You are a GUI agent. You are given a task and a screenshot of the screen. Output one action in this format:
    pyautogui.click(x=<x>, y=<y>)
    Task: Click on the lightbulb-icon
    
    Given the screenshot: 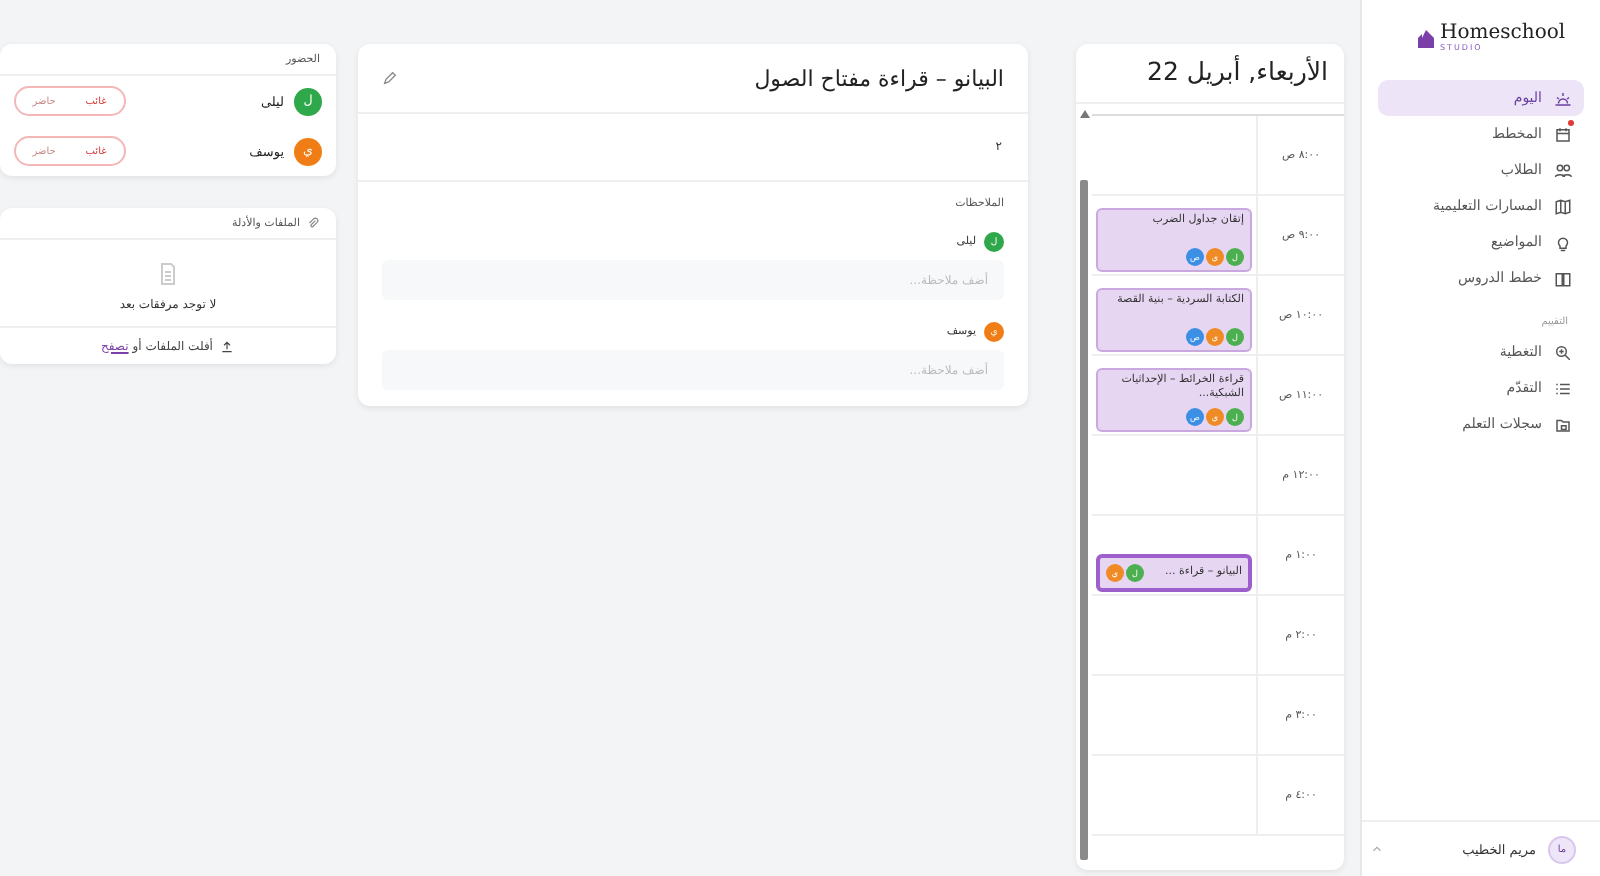 What is the action you would take?
    pyautogui.click(x=1563, y=242)
    